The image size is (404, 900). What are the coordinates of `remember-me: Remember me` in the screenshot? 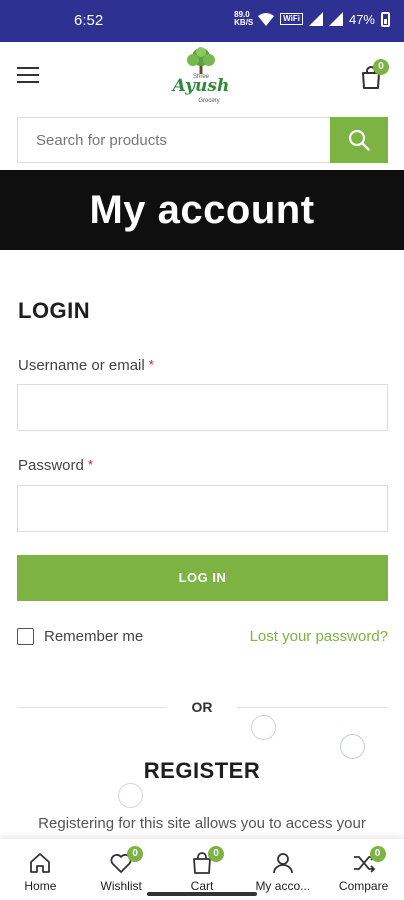 It's located at (80, 636).